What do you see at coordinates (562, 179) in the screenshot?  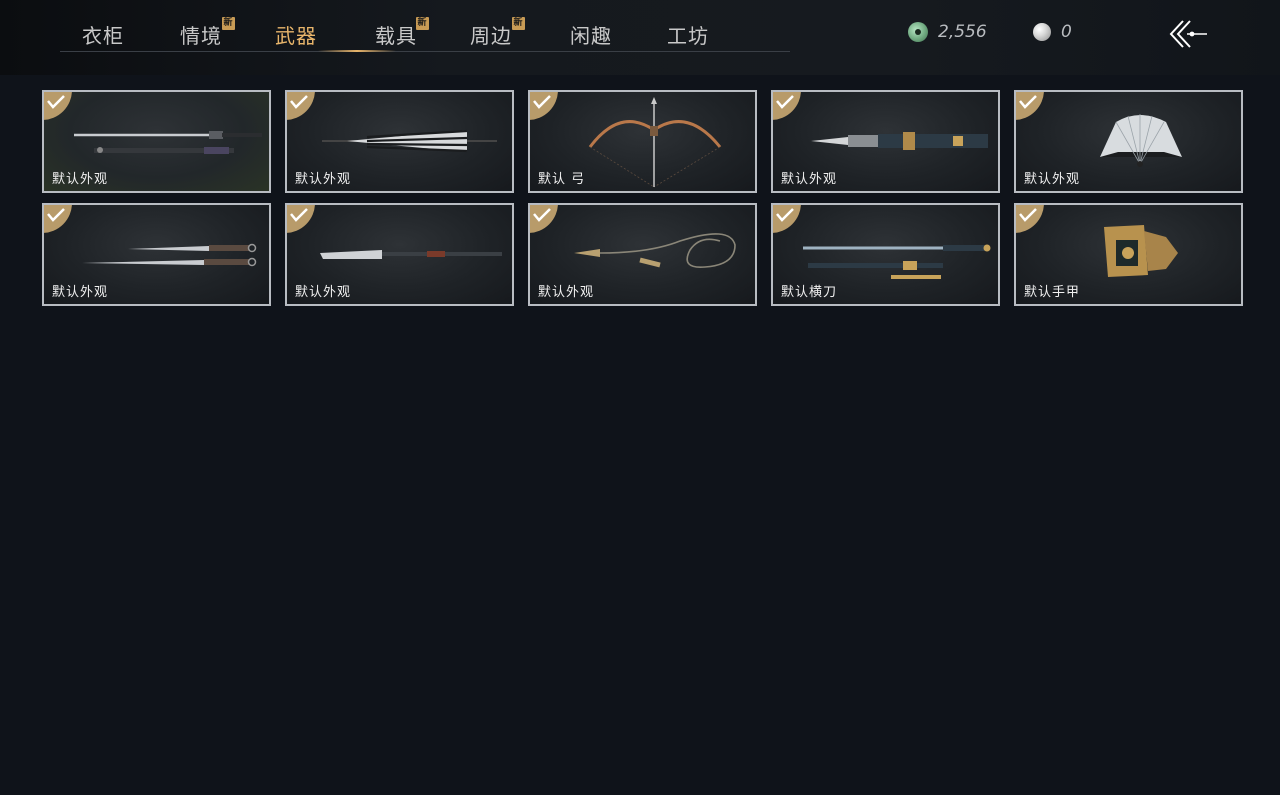 I see `item-label: 默认 弓` at bounding box center [562, 179].